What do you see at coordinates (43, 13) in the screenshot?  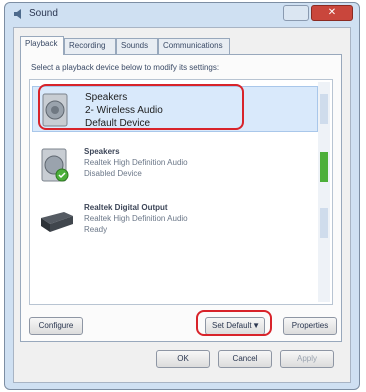 I see `window-title: Sound` at bounding box center [43, 13].